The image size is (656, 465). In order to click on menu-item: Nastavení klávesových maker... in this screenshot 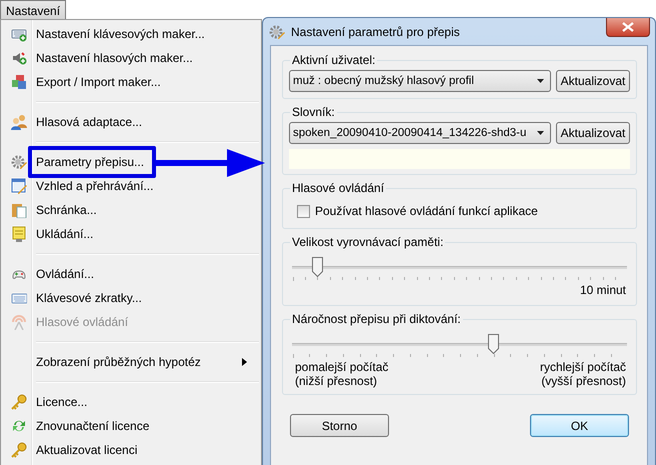, I will do `click(131, 34)`.